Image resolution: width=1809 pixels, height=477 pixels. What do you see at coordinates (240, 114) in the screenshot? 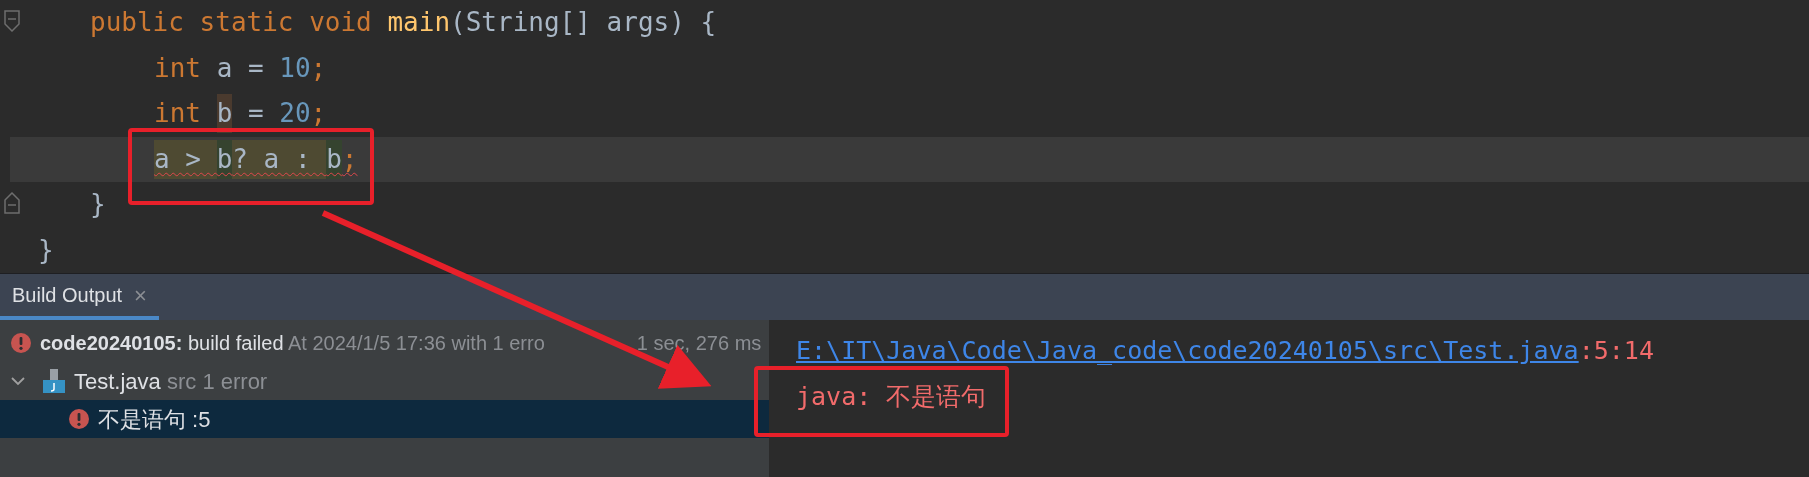
I see `code-line: int b = 20;` at bounding box center [240, 114].